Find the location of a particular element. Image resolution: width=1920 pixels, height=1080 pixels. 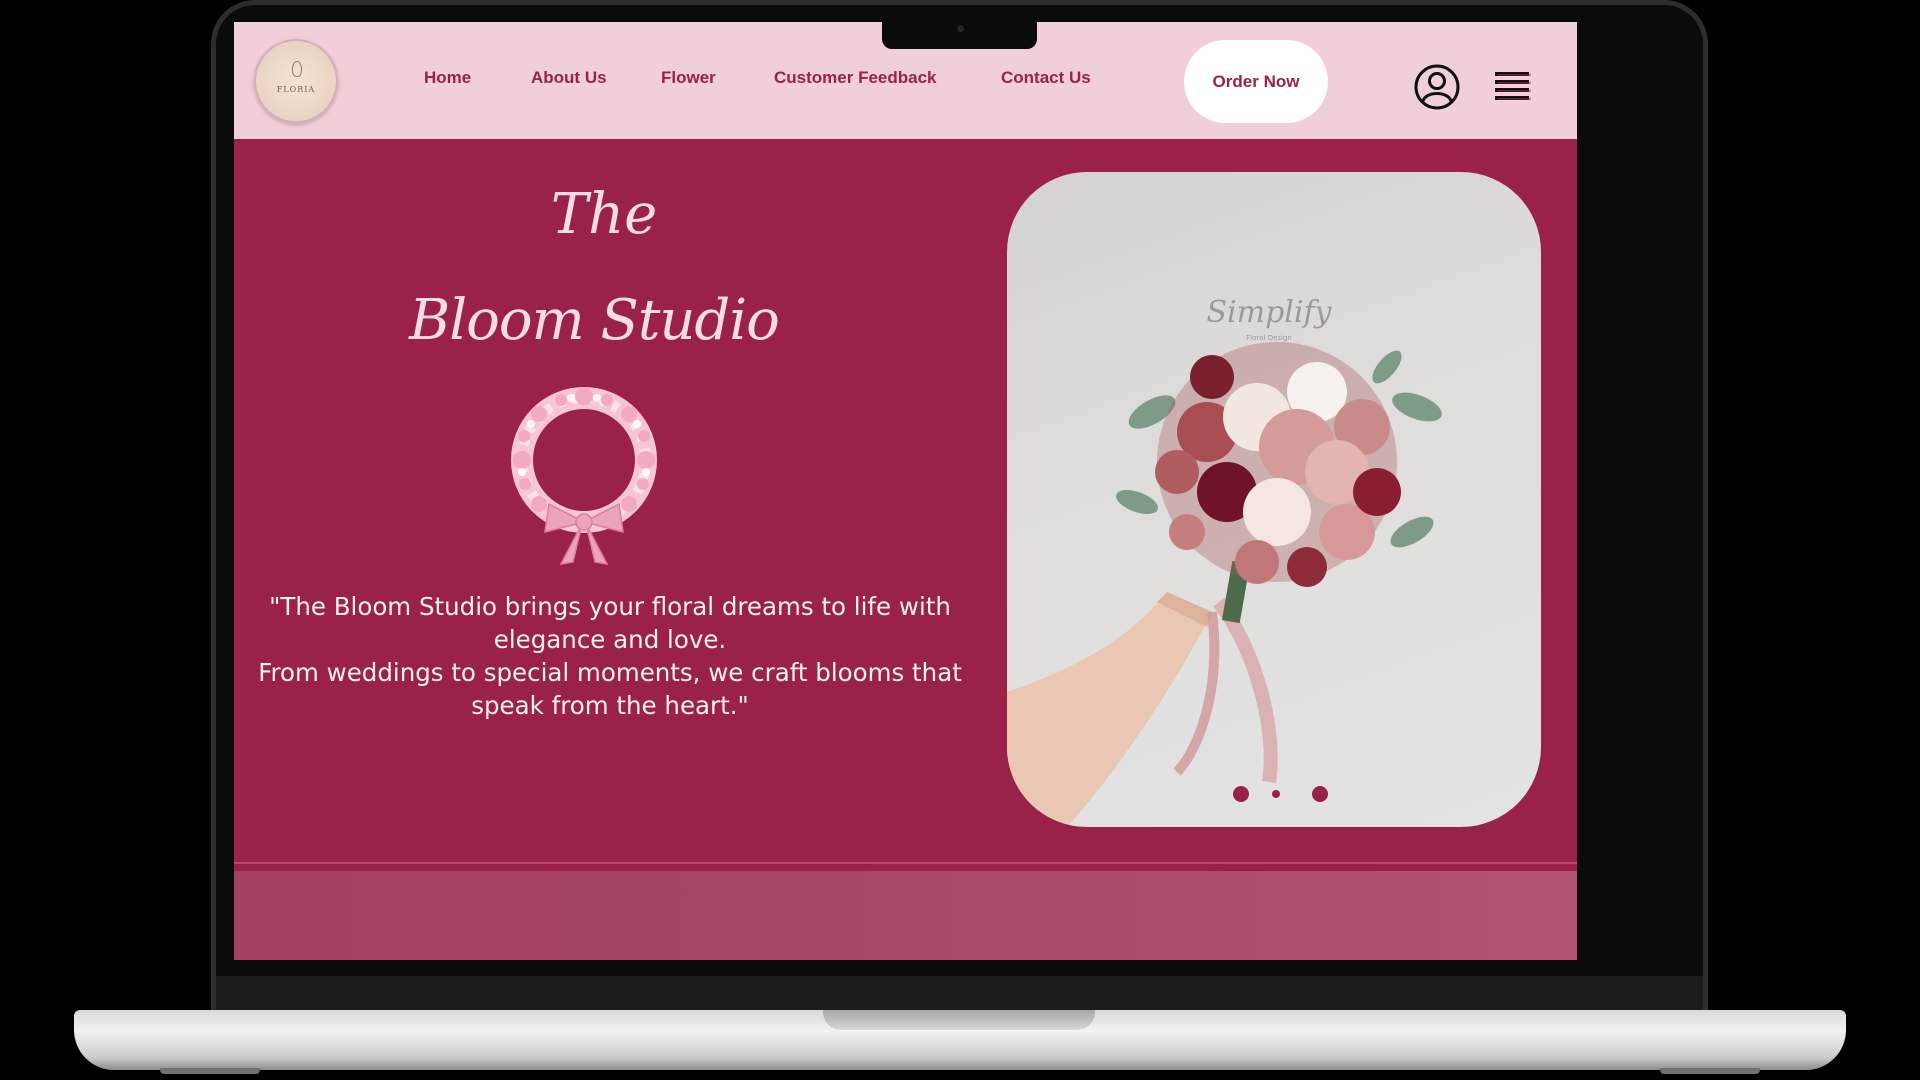

laptop-base-notch is located at coordinates (959, 1020).